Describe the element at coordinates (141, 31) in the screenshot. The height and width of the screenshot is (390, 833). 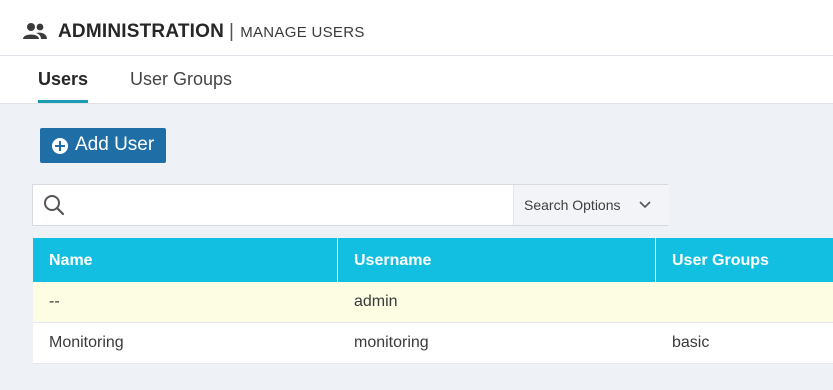
I see `page-title-text: ADMINISTRATION` at that location.